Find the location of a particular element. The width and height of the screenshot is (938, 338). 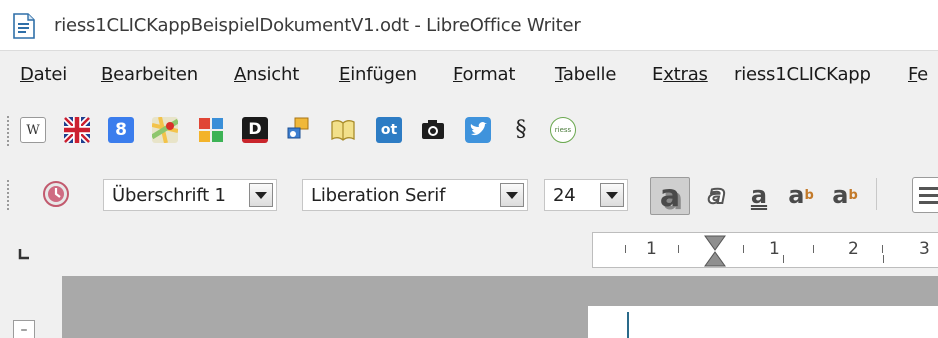

menu-bearbeiten: Bearbeiten is located at coordinates (149, 74).